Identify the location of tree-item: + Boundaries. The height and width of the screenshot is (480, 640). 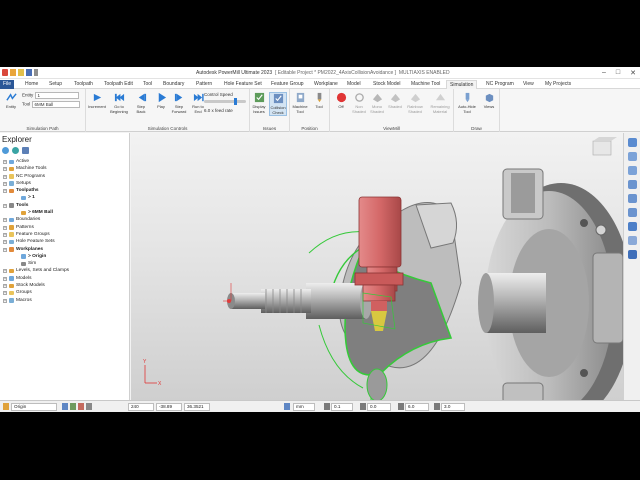
(65, 219).